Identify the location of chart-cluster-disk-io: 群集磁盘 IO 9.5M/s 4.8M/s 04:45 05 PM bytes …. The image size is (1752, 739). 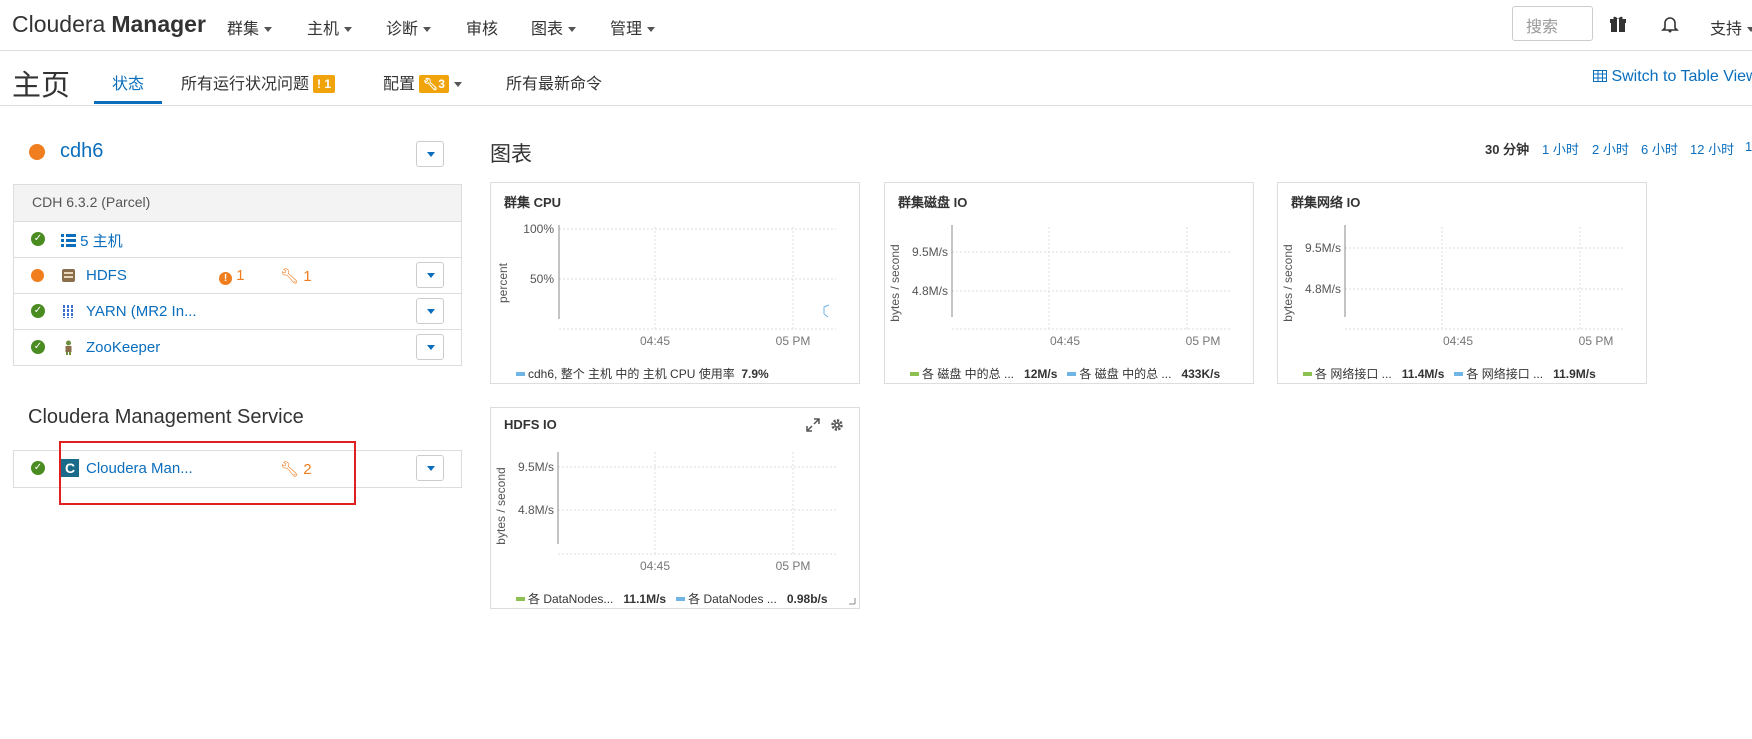
(1069, 283).